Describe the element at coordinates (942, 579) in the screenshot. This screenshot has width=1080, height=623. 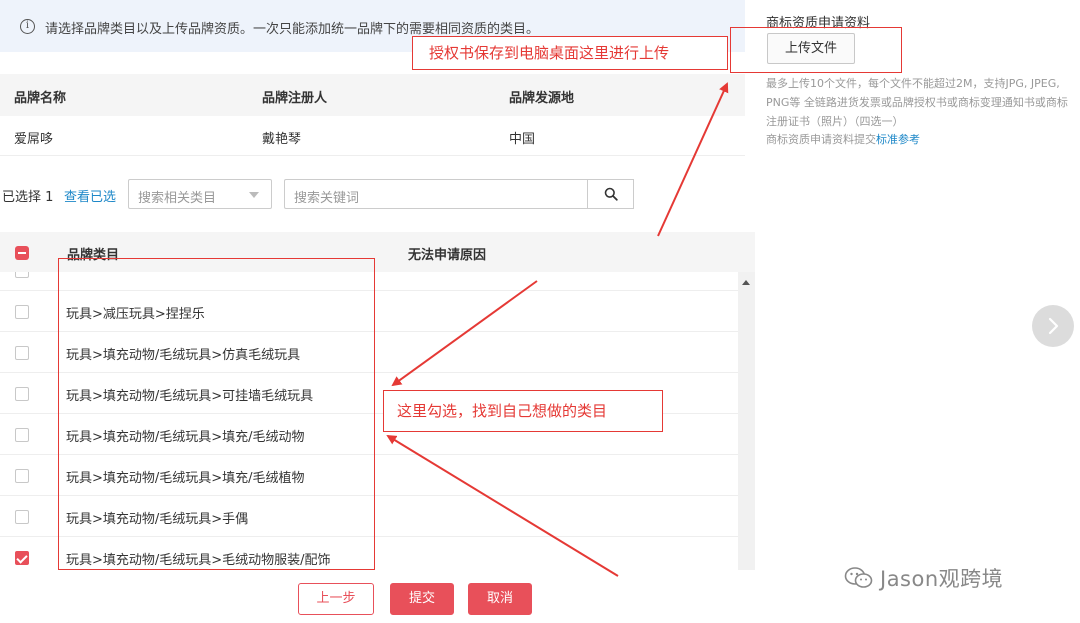
I see `watermark-text: Jason观跨境` at that location.